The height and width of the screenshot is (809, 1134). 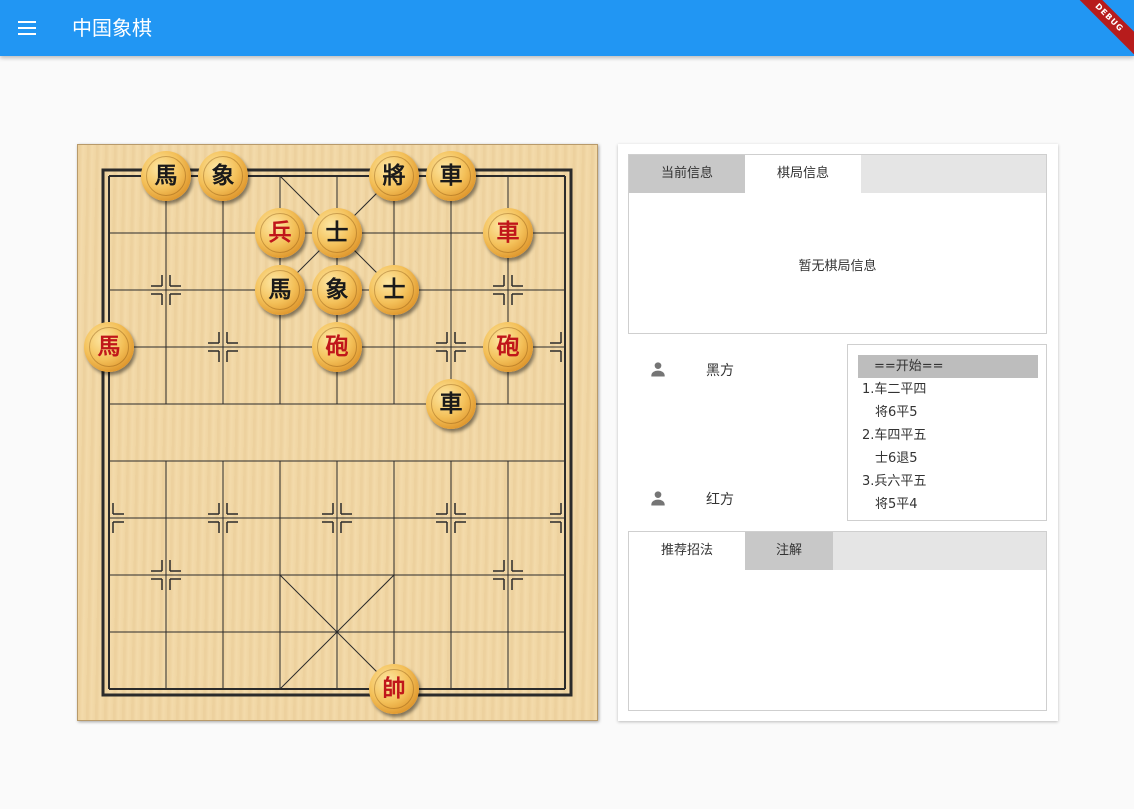 What do you see at coordinates (948, 435) in the screenshot?
I see `move-item: 2.车四平五` at bounding box center [948, 435].